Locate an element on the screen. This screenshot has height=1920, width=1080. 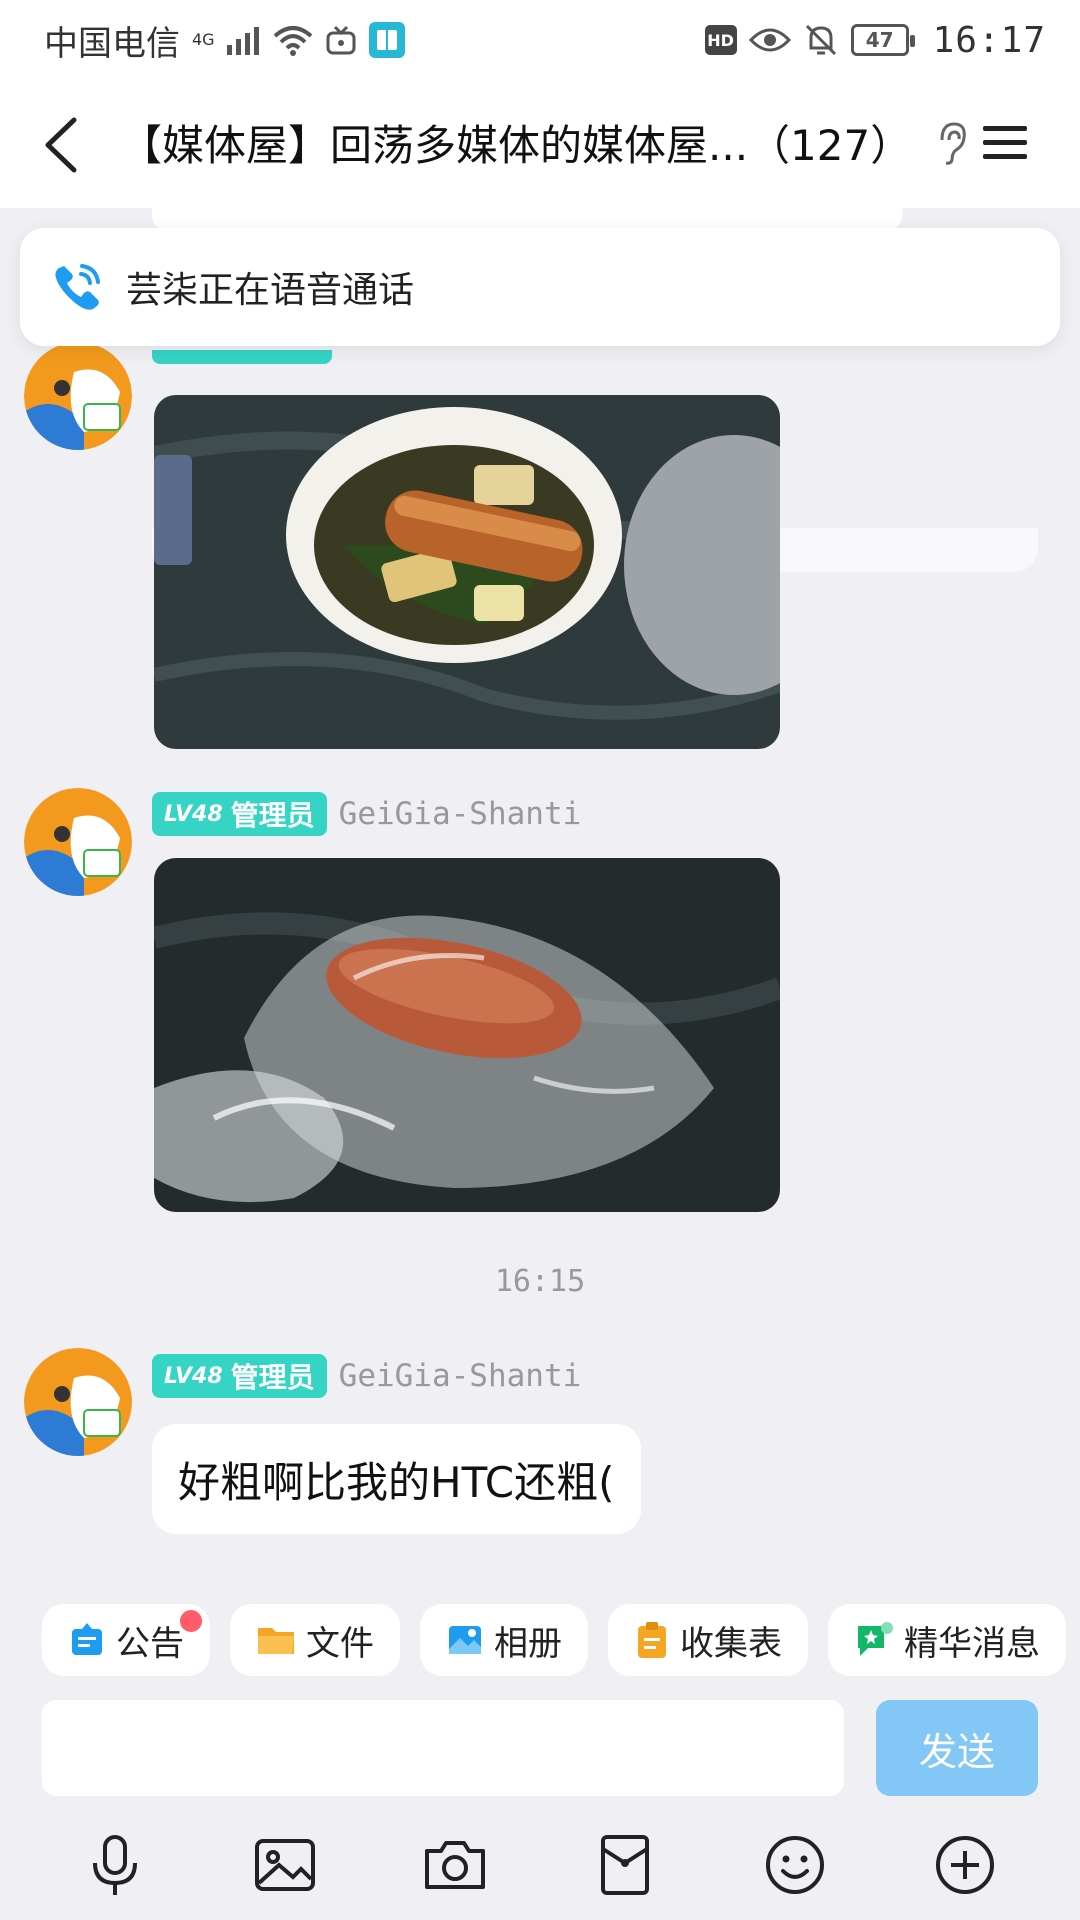
time-divider: 16:15 is located at coordinates (540, 1281).